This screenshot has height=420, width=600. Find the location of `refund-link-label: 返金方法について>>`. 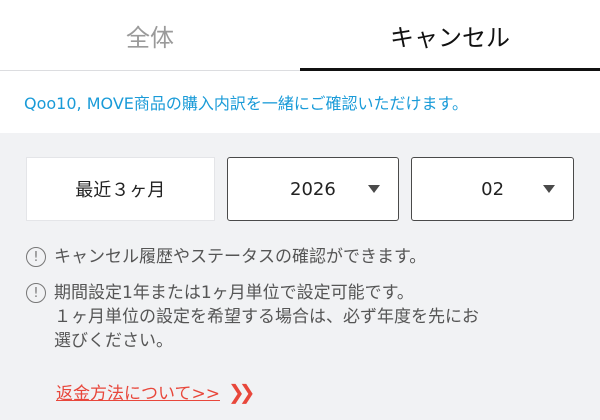

refund-link-label: 返金方法について>> is located at coordinates (138, 394).